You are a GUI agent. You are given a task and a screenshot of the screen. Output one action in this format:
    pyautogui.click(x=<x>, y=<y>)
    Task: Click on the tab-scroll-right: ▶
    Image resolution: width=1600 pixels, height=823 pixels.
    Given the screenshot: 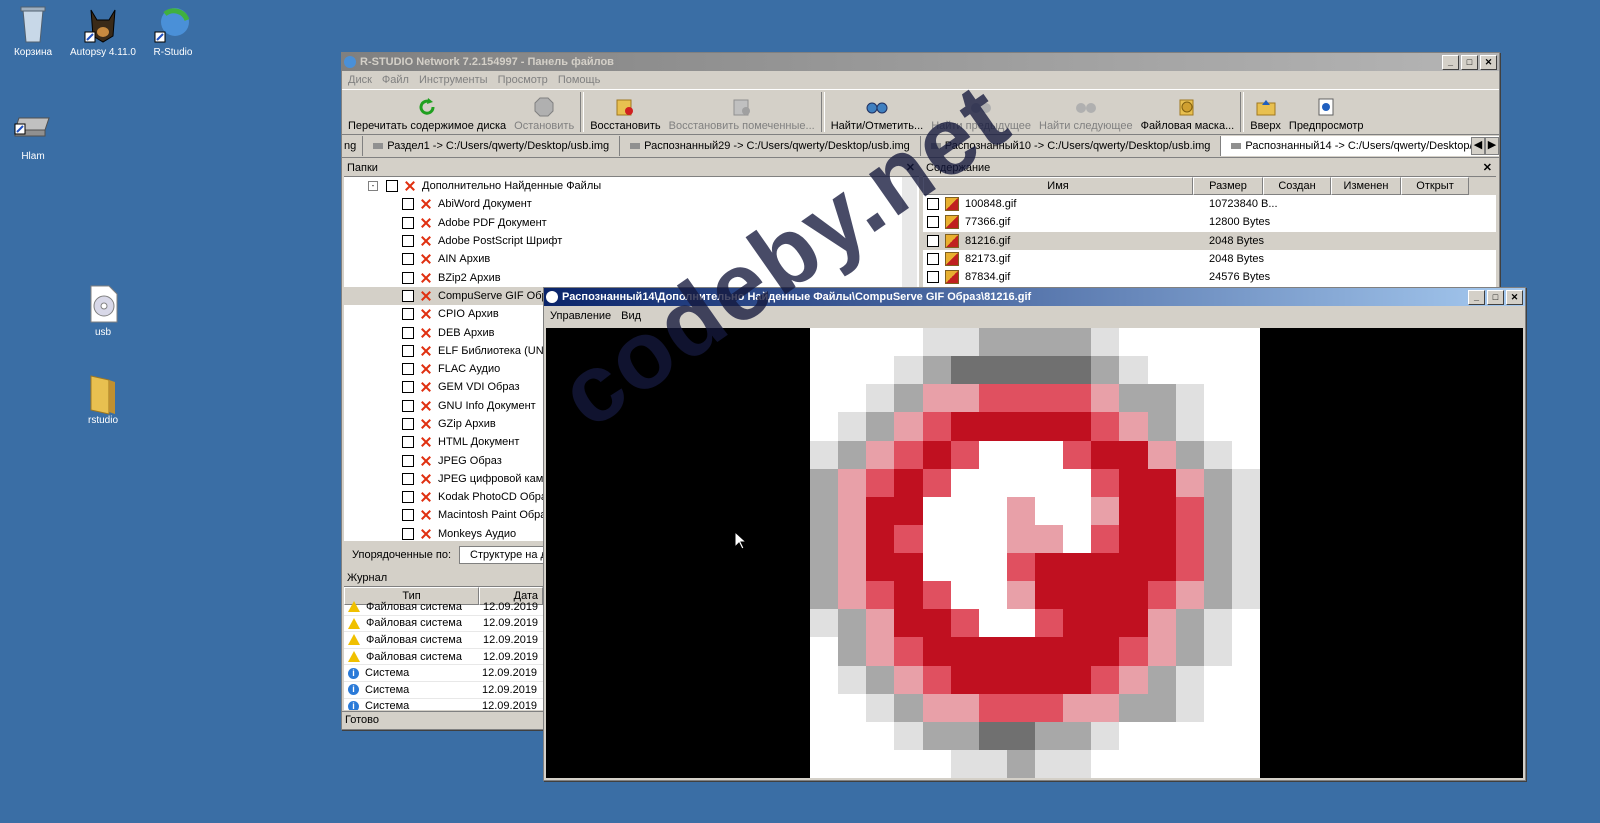 What is the action you would take?
    pyautogui.click(x=1492, y=146)
    